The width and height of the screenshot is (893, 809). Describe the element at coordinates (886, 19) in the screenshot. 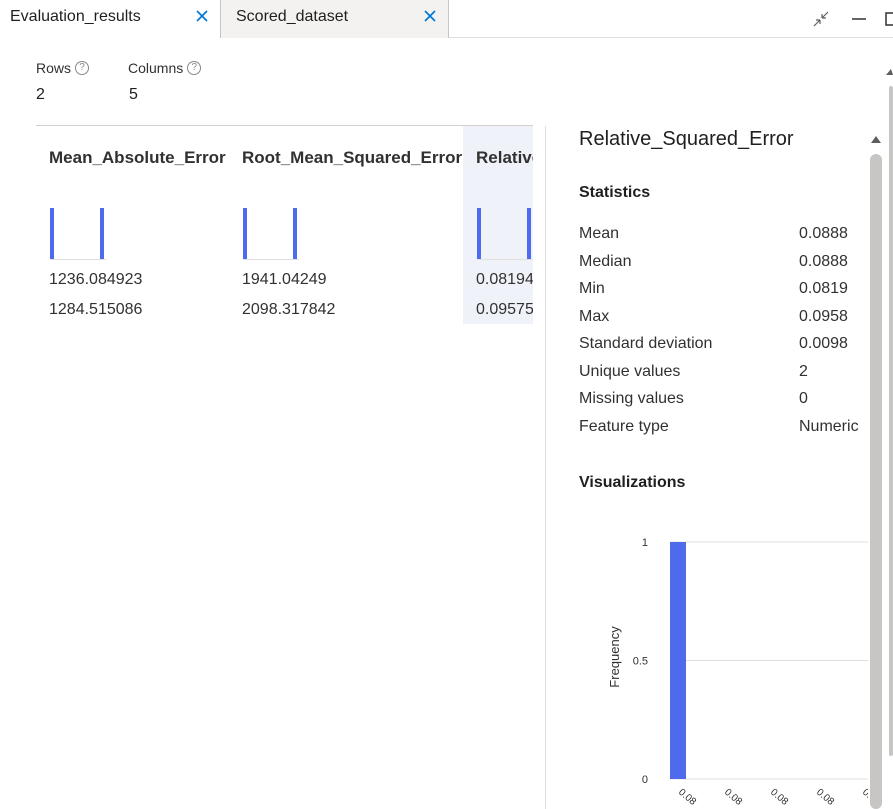

I see `maximize-icon` at that location.